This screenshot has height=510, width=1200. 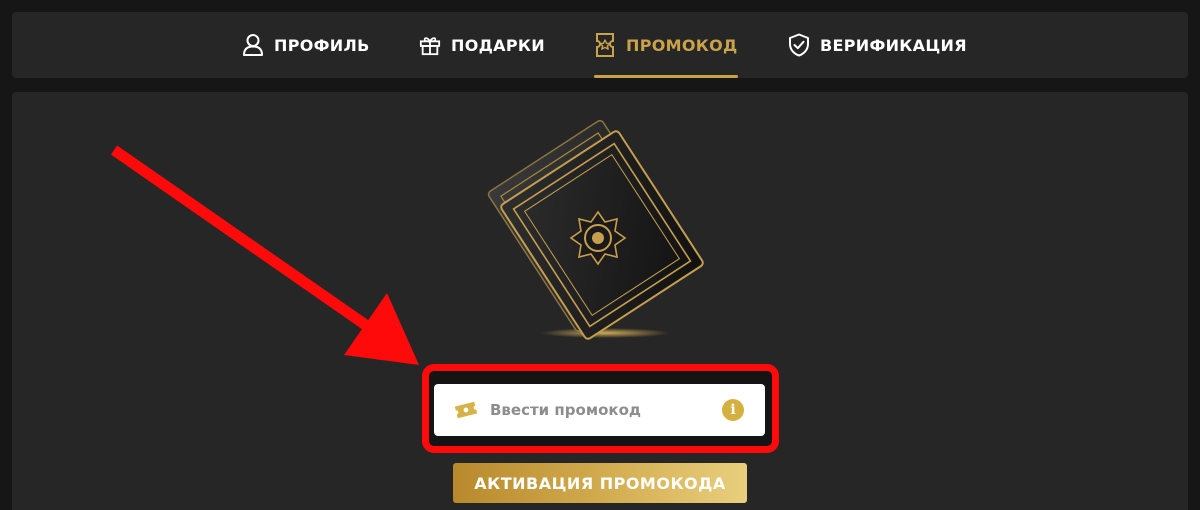 What do you see at coordinates (799, 45) in the screenshot?
I see `shield-check-icon` at bounding box center [799, 45].